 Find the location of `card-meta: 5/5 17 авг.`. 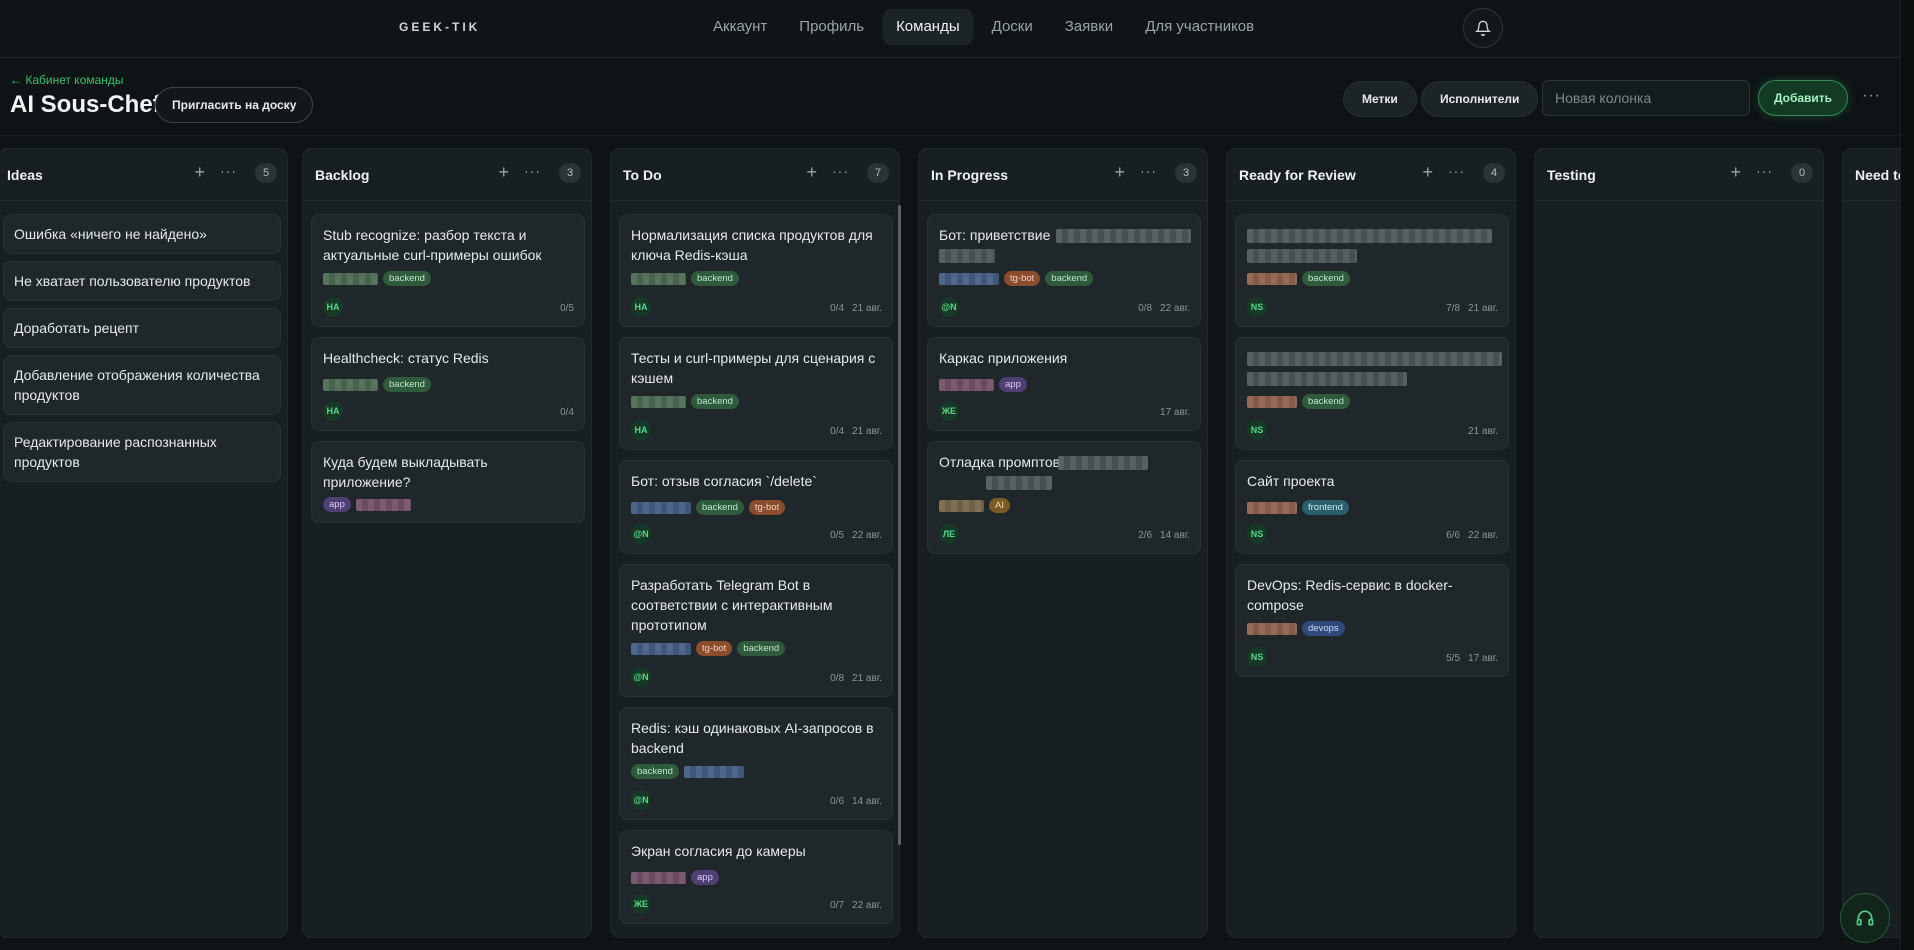

card-meta: 5/5 17 авг. is located at coordinates (1472, 658).